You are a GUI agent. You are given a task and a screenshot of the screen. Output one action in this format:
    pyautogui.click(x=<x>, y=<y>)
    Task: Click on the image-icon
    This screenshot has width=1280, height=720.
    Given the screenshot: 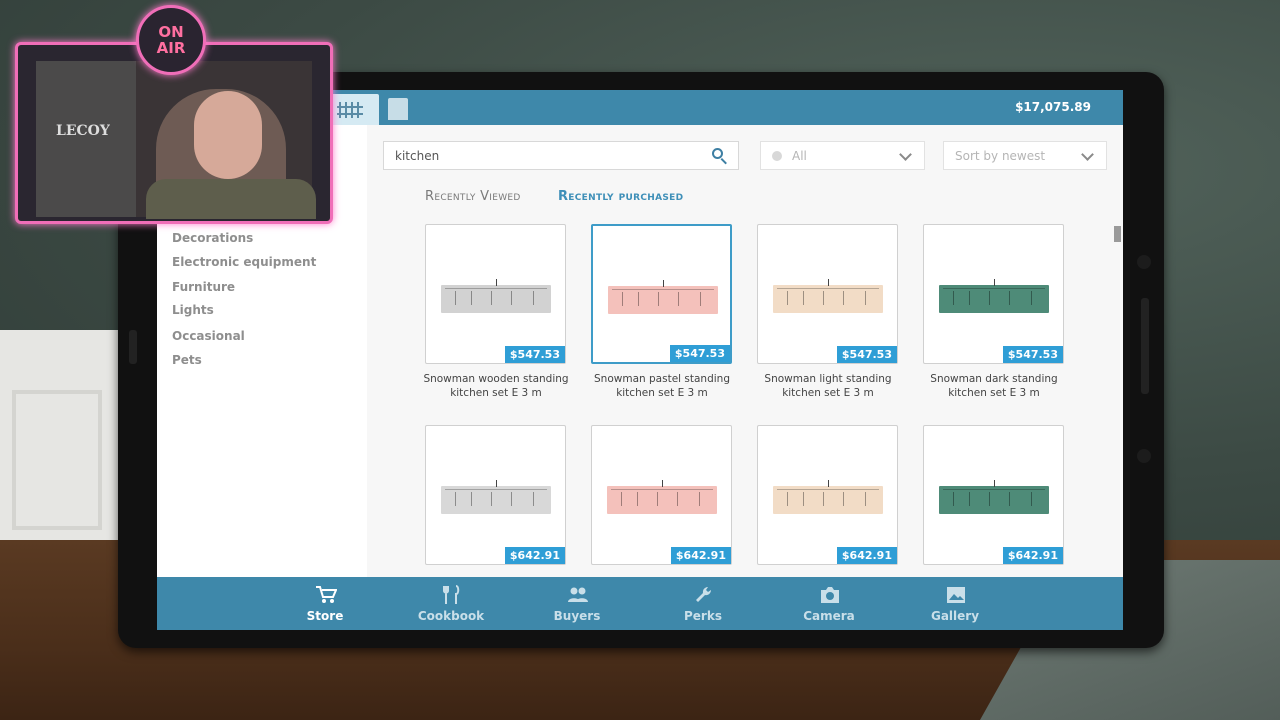 What is the action you would take?
    pyautogui.click(x=956, y=595)
    